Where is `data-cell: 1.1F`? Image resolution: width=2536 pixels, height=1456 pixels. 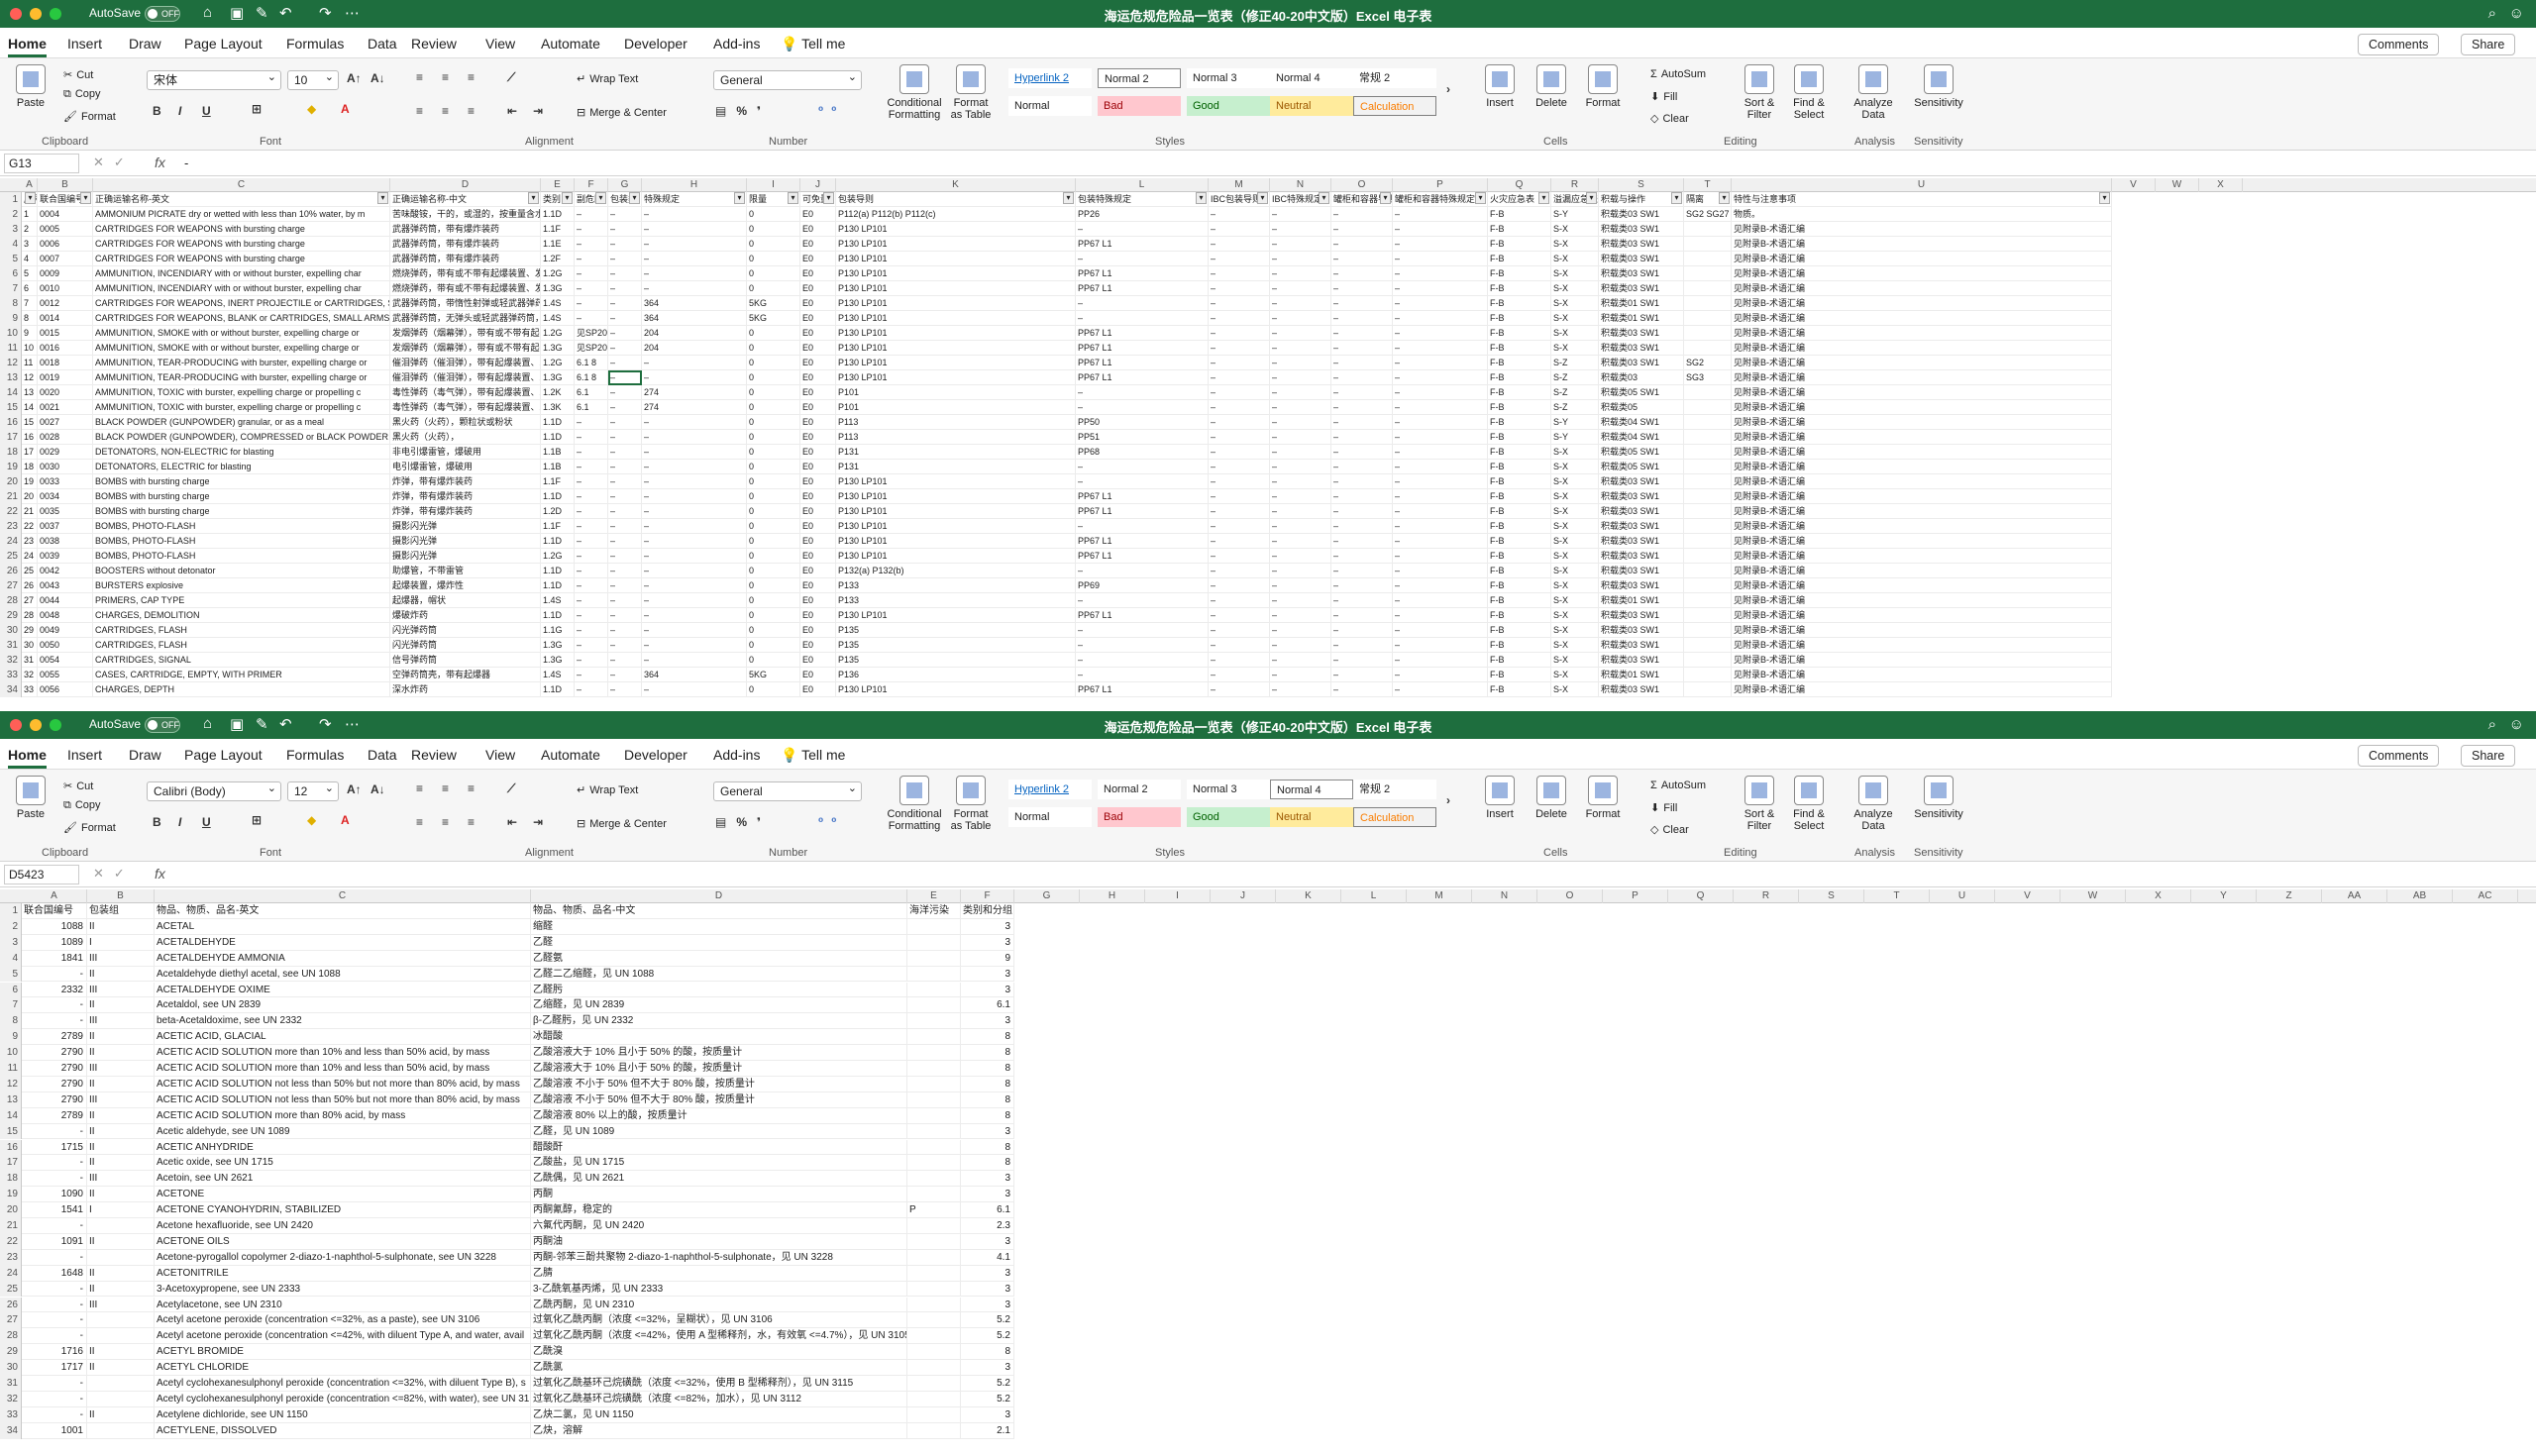 data-cell: 1.1F is located at coordinates (558, 526).